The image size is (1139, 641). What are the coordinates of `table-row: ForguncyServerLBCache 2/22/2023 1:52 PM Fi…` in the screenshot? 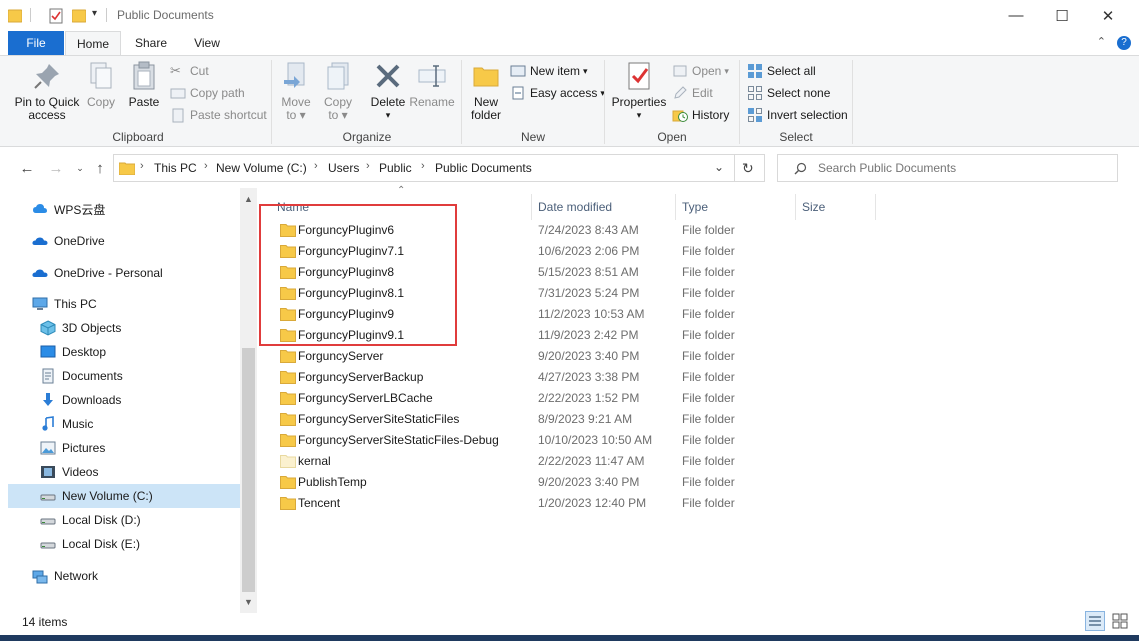 It's located at (700, 398).